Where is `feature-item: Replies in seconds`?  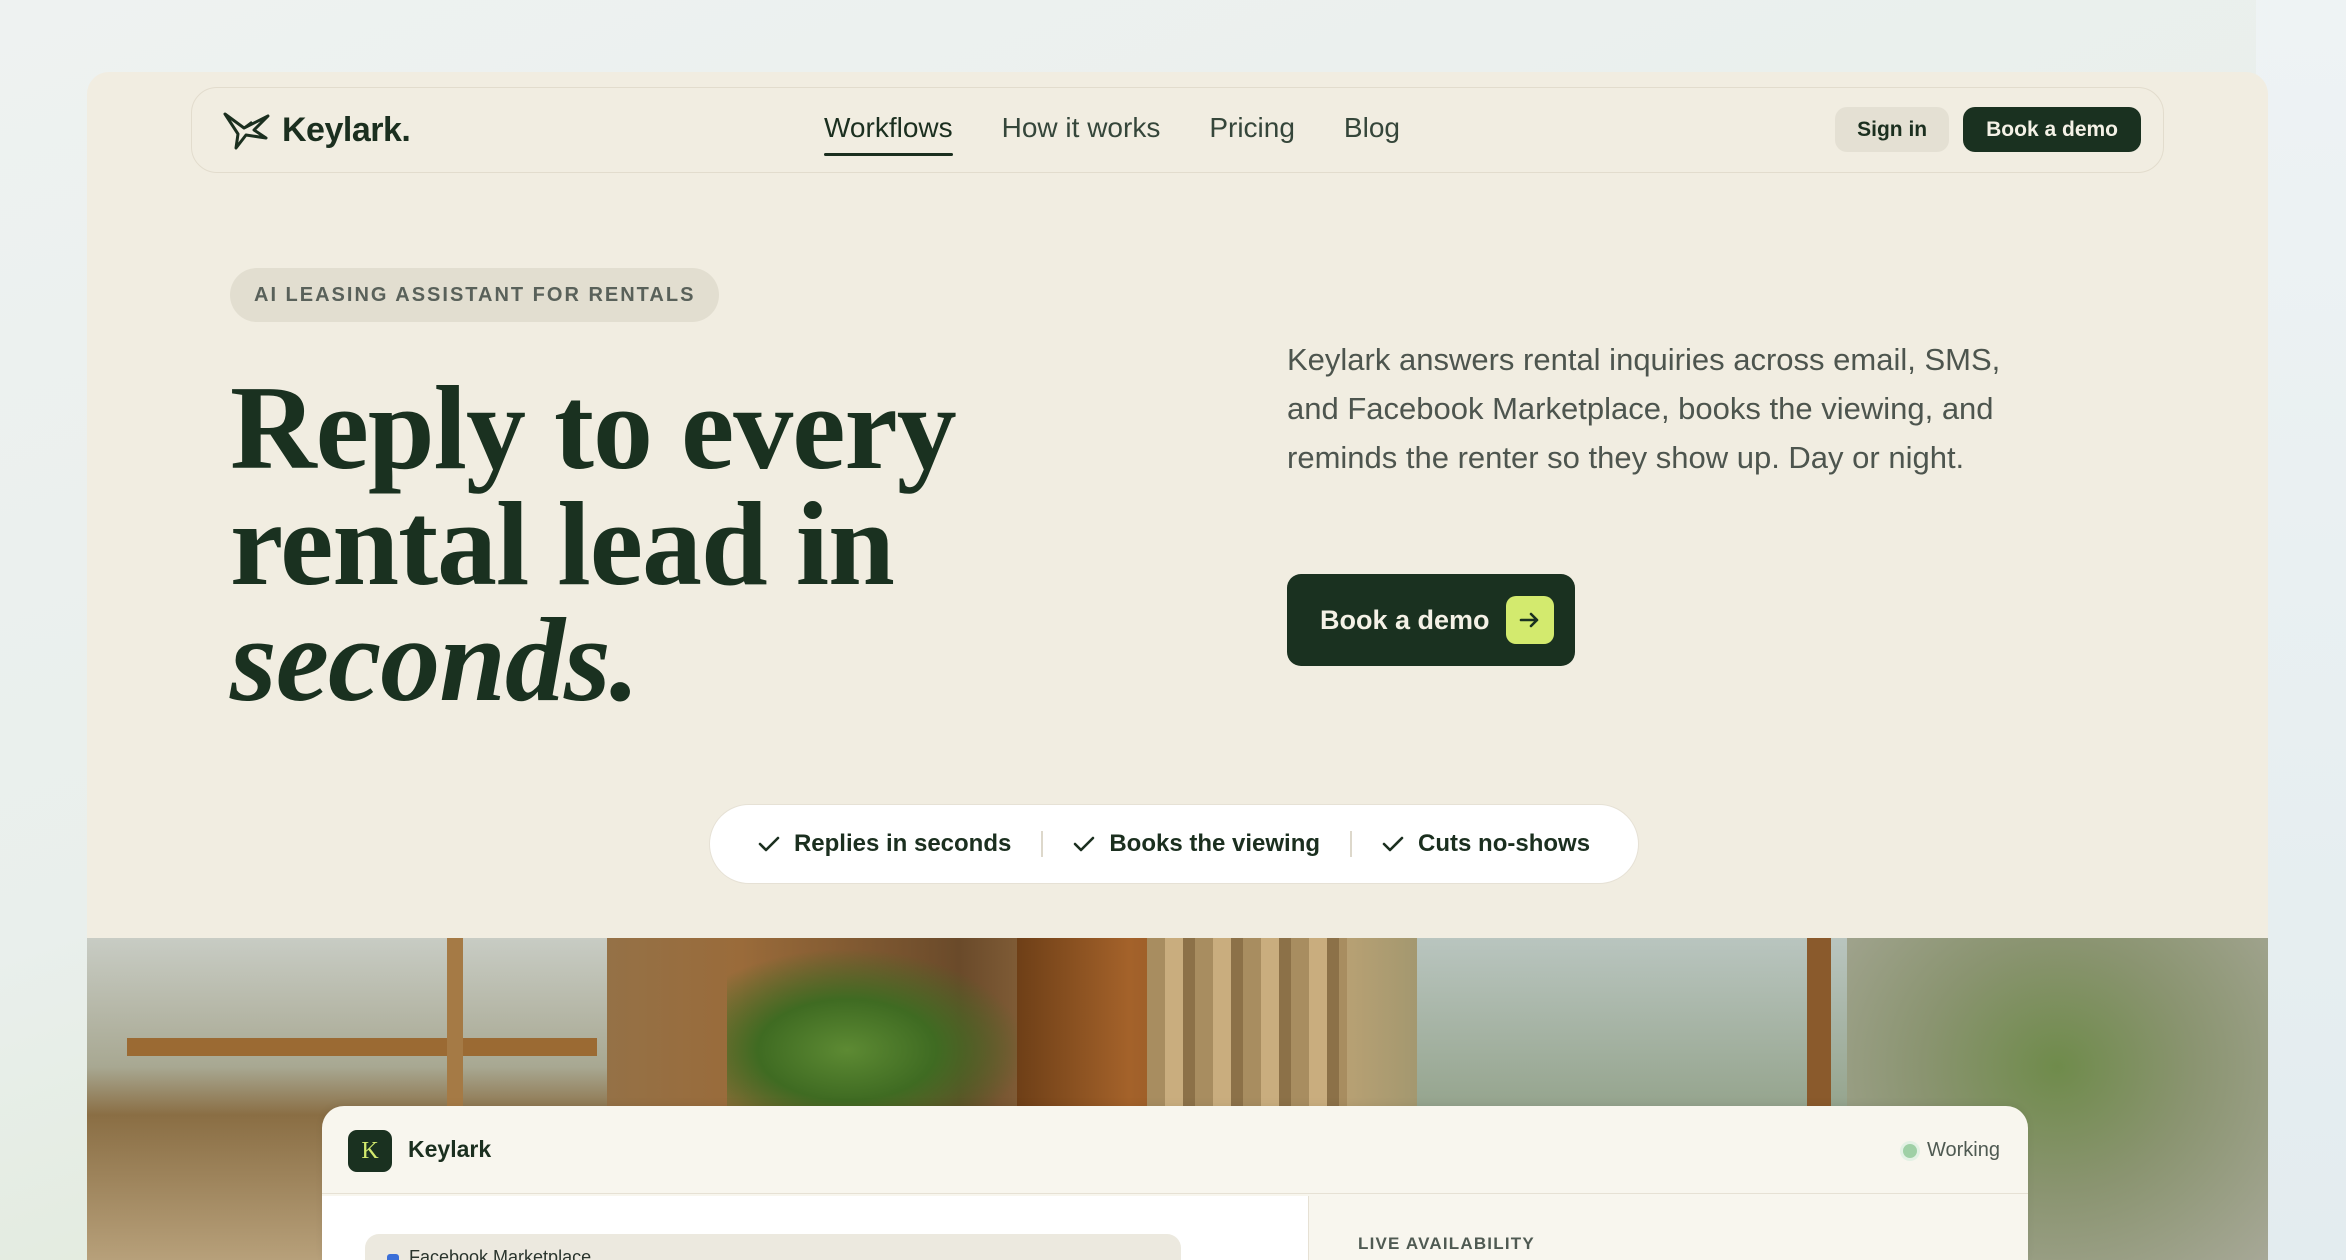 feature-item: Replies in seconds is located at coordinates (884, 844).